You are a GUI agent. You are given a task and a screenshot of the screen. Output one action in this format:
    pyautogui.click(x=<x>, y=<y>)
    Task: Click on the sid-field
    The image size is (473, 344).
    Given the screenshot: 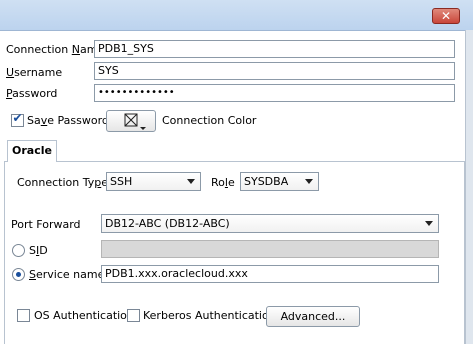 What is the action you would take?
    pyautogui.click(x=270, y=249)
    